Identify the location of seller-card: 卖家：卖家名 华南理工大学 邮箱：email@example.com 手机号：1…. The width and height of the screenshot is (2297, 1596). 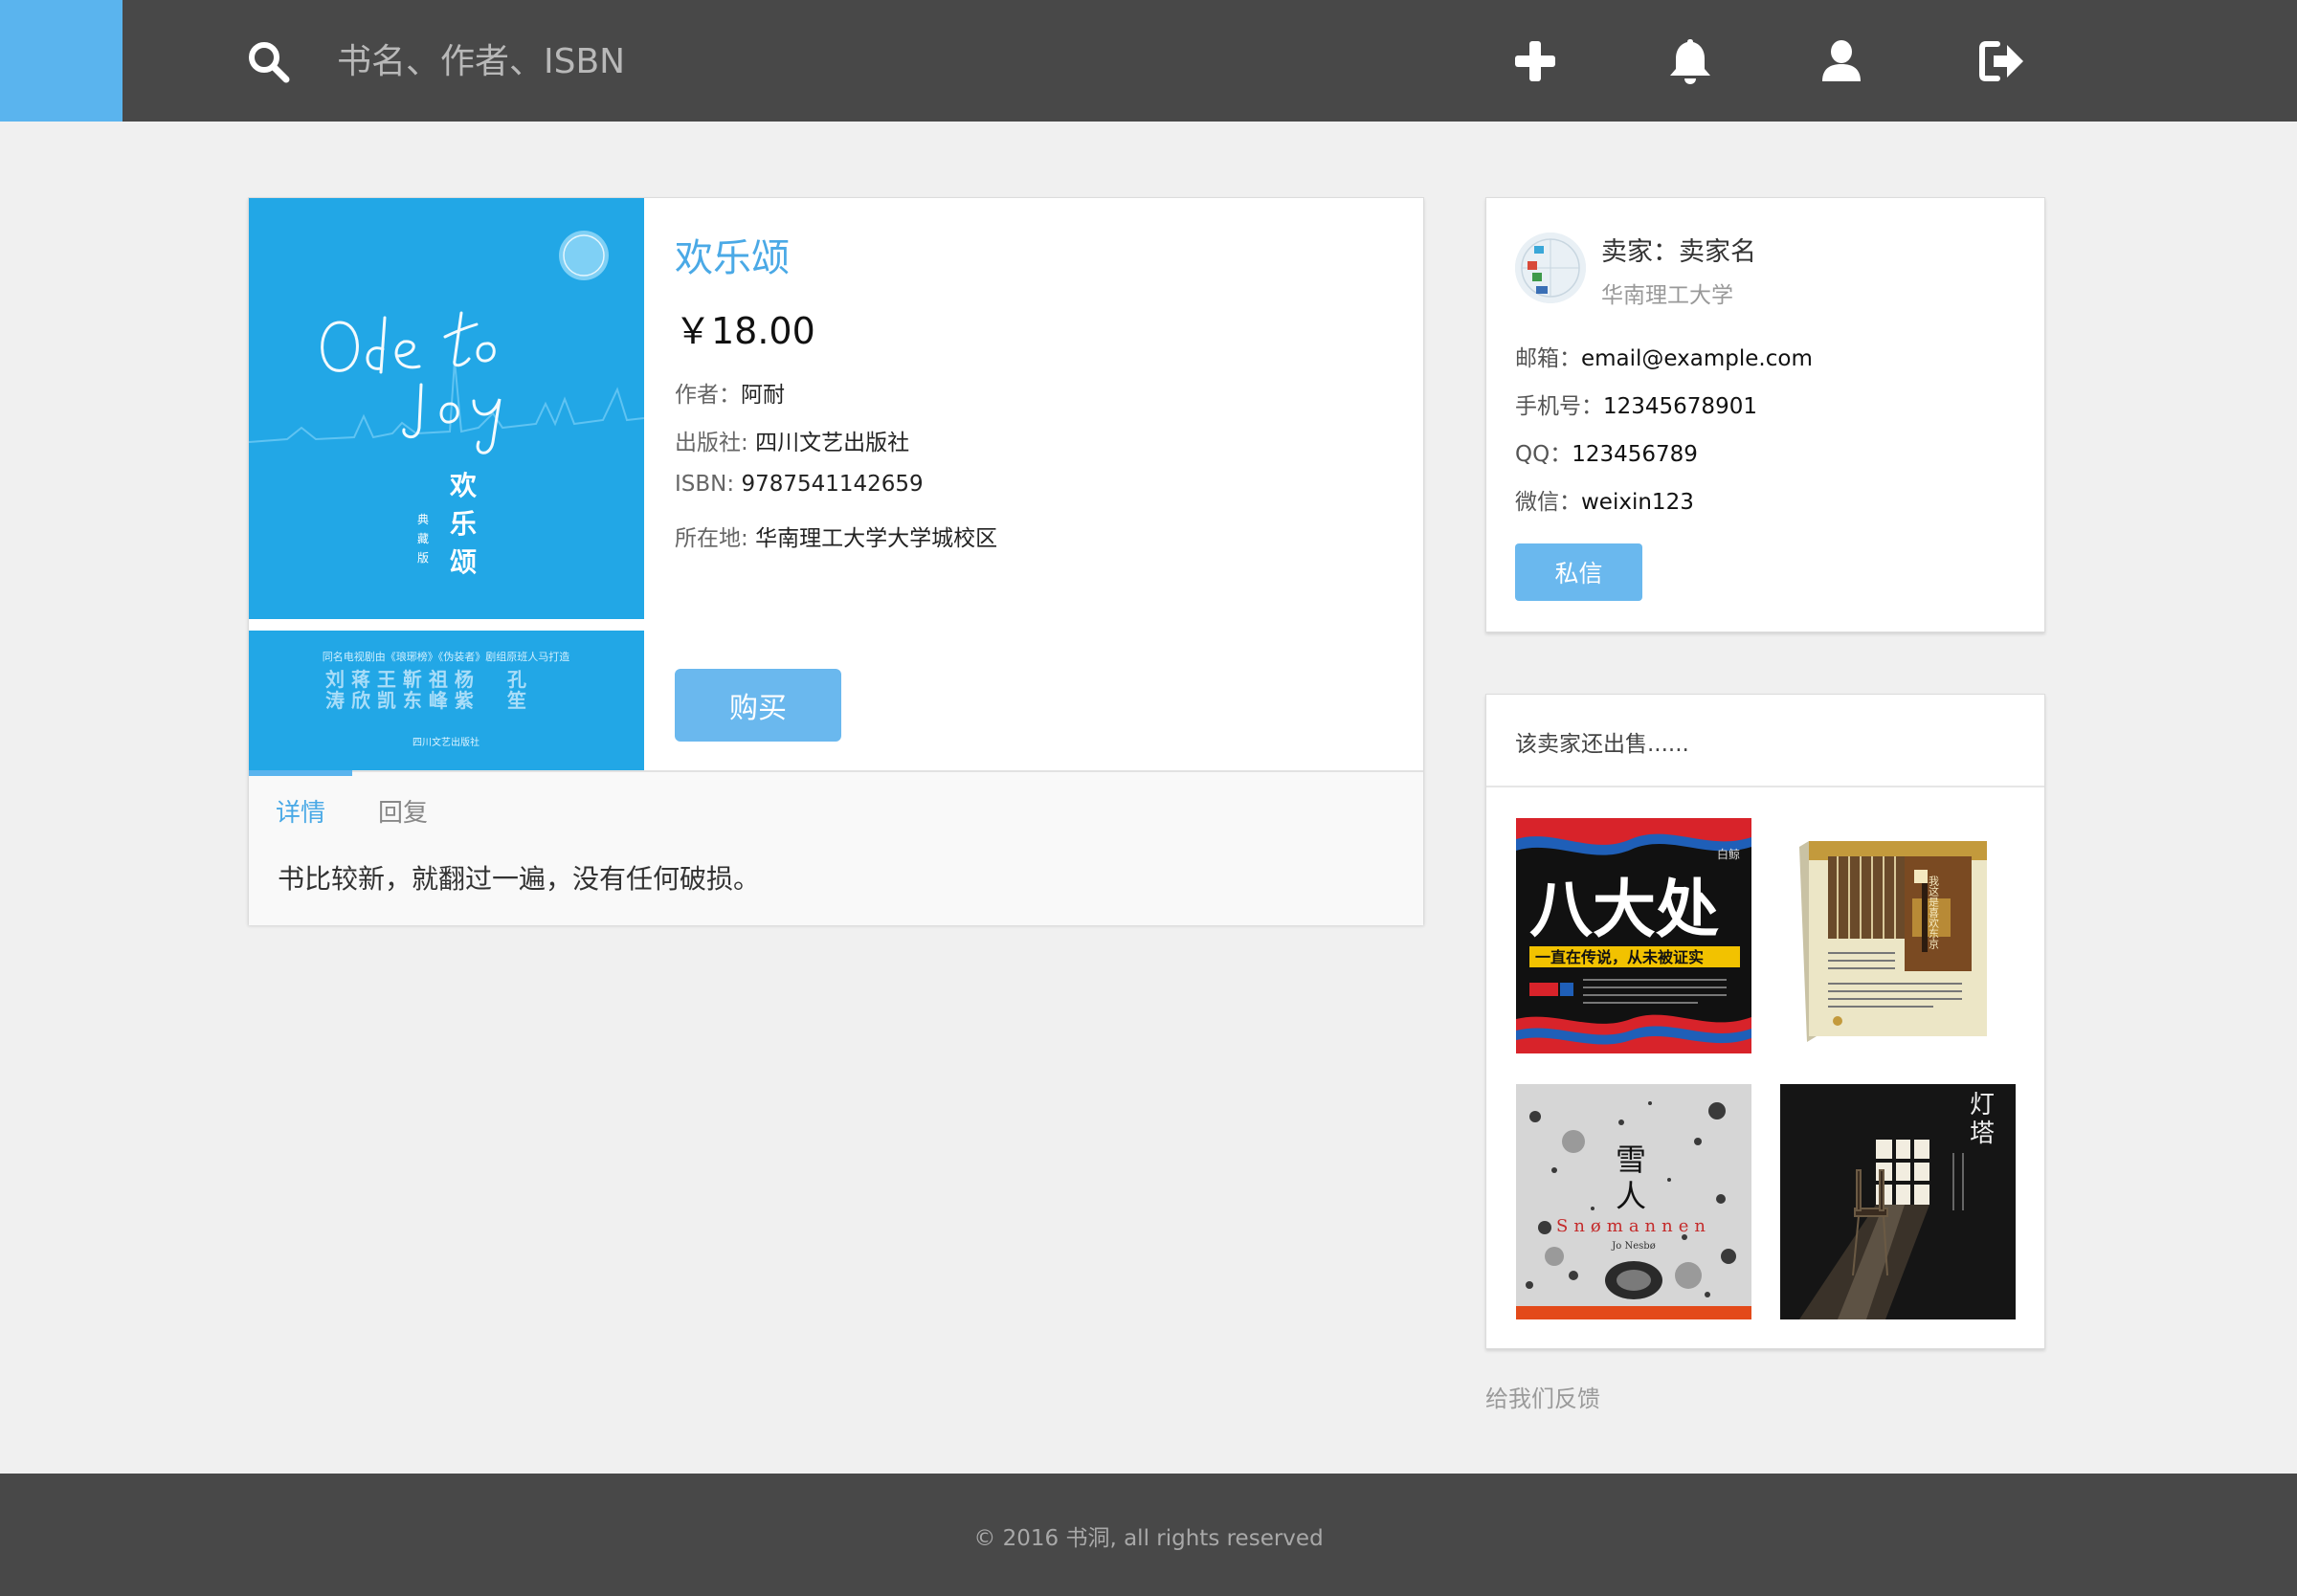
(1765, 415).